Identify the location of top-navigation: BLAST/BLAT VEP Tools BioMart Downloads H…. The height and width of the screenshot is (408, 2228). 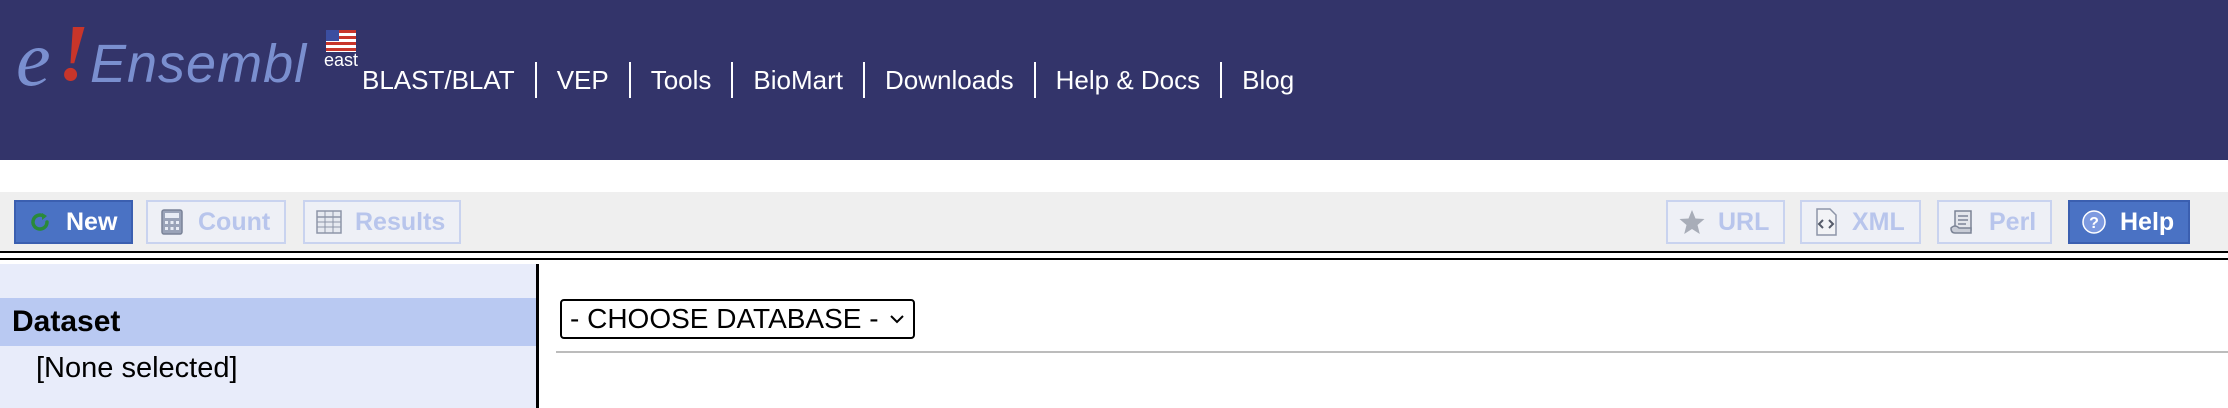
(828, 80).